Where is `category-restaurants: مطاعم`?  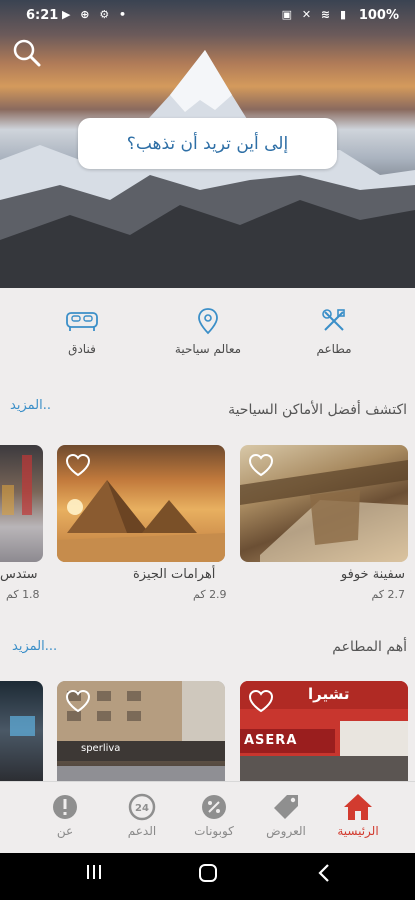 category-restaurants: مطاعم is located at coordinates (334, 331).